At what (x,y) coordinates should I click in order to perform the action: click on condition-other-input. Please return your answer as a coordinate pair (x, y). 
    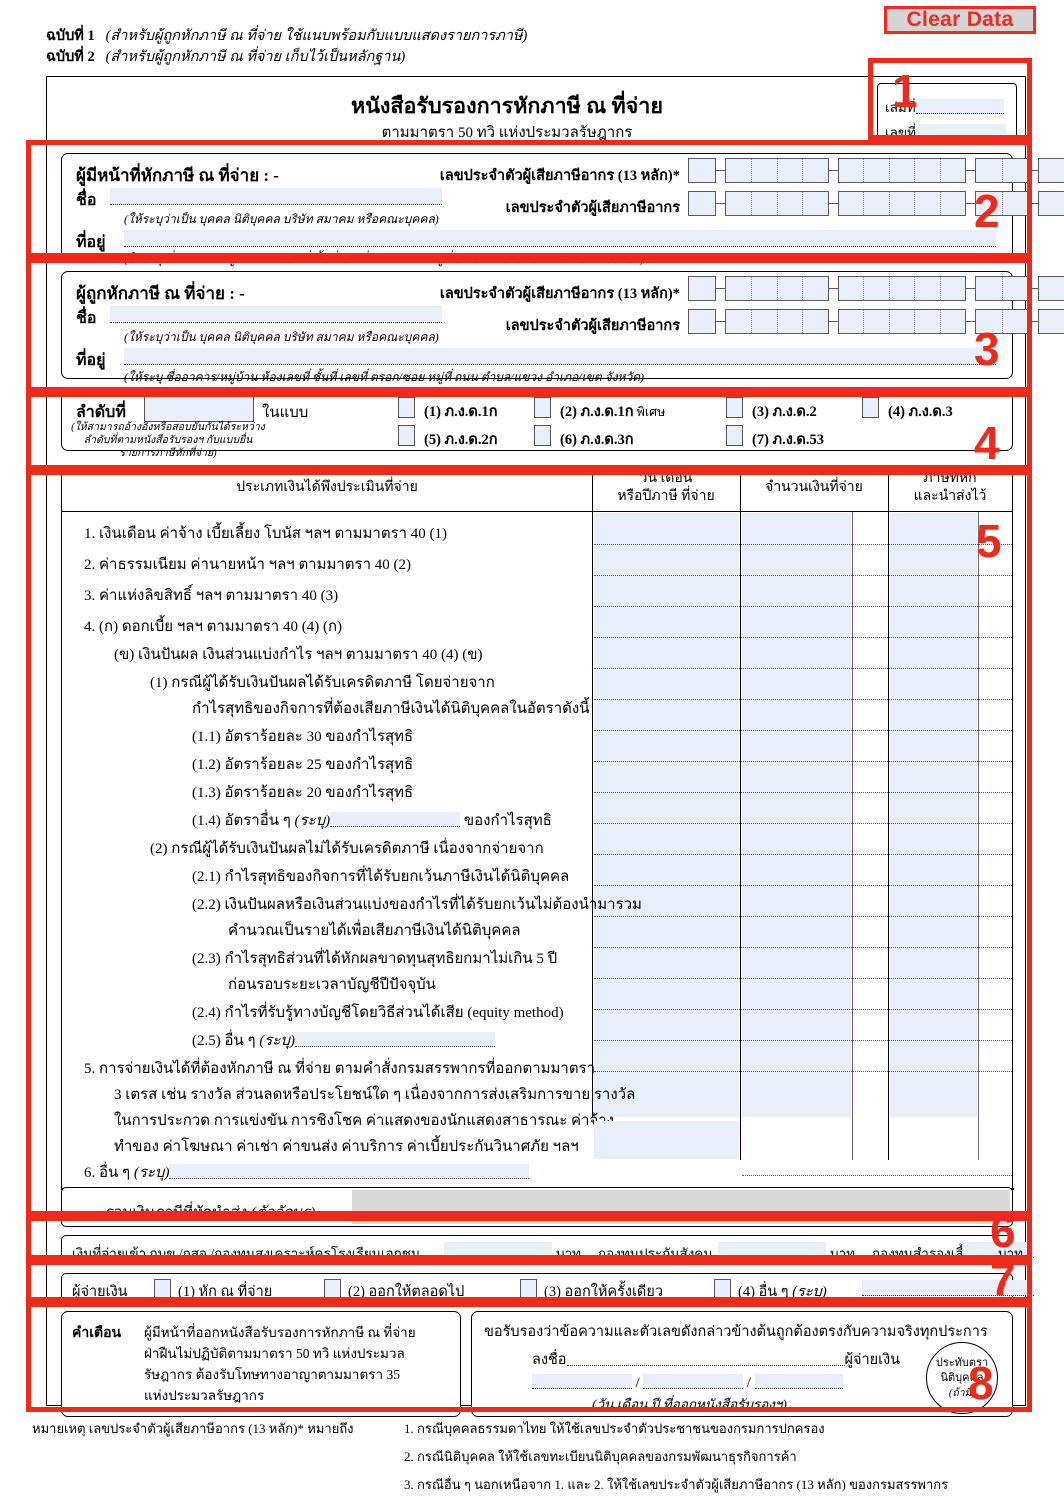
    Looking at the image, I should click on (948, 1288).